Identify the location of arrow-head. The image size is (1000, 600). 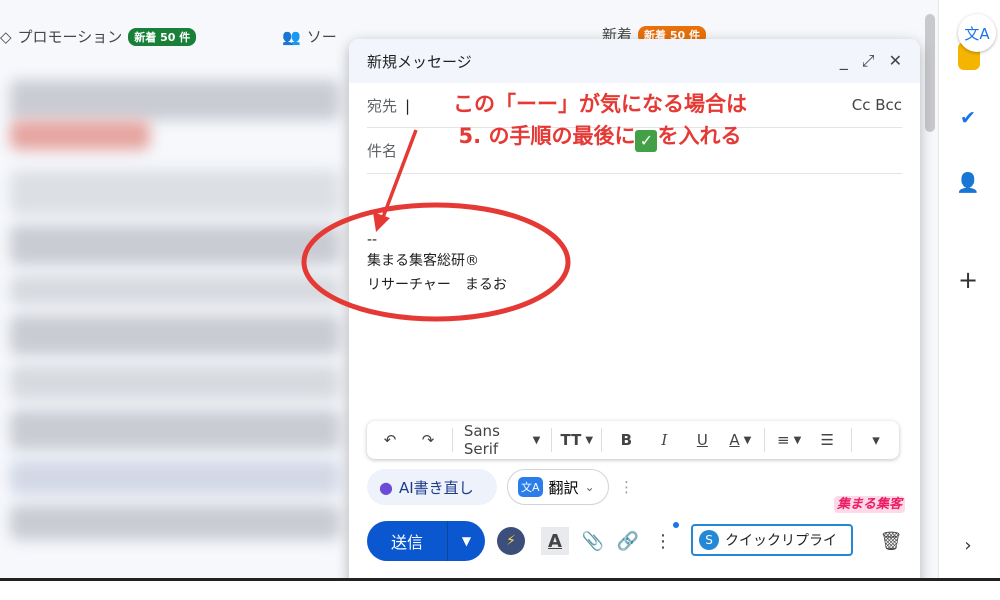
(381, 222).